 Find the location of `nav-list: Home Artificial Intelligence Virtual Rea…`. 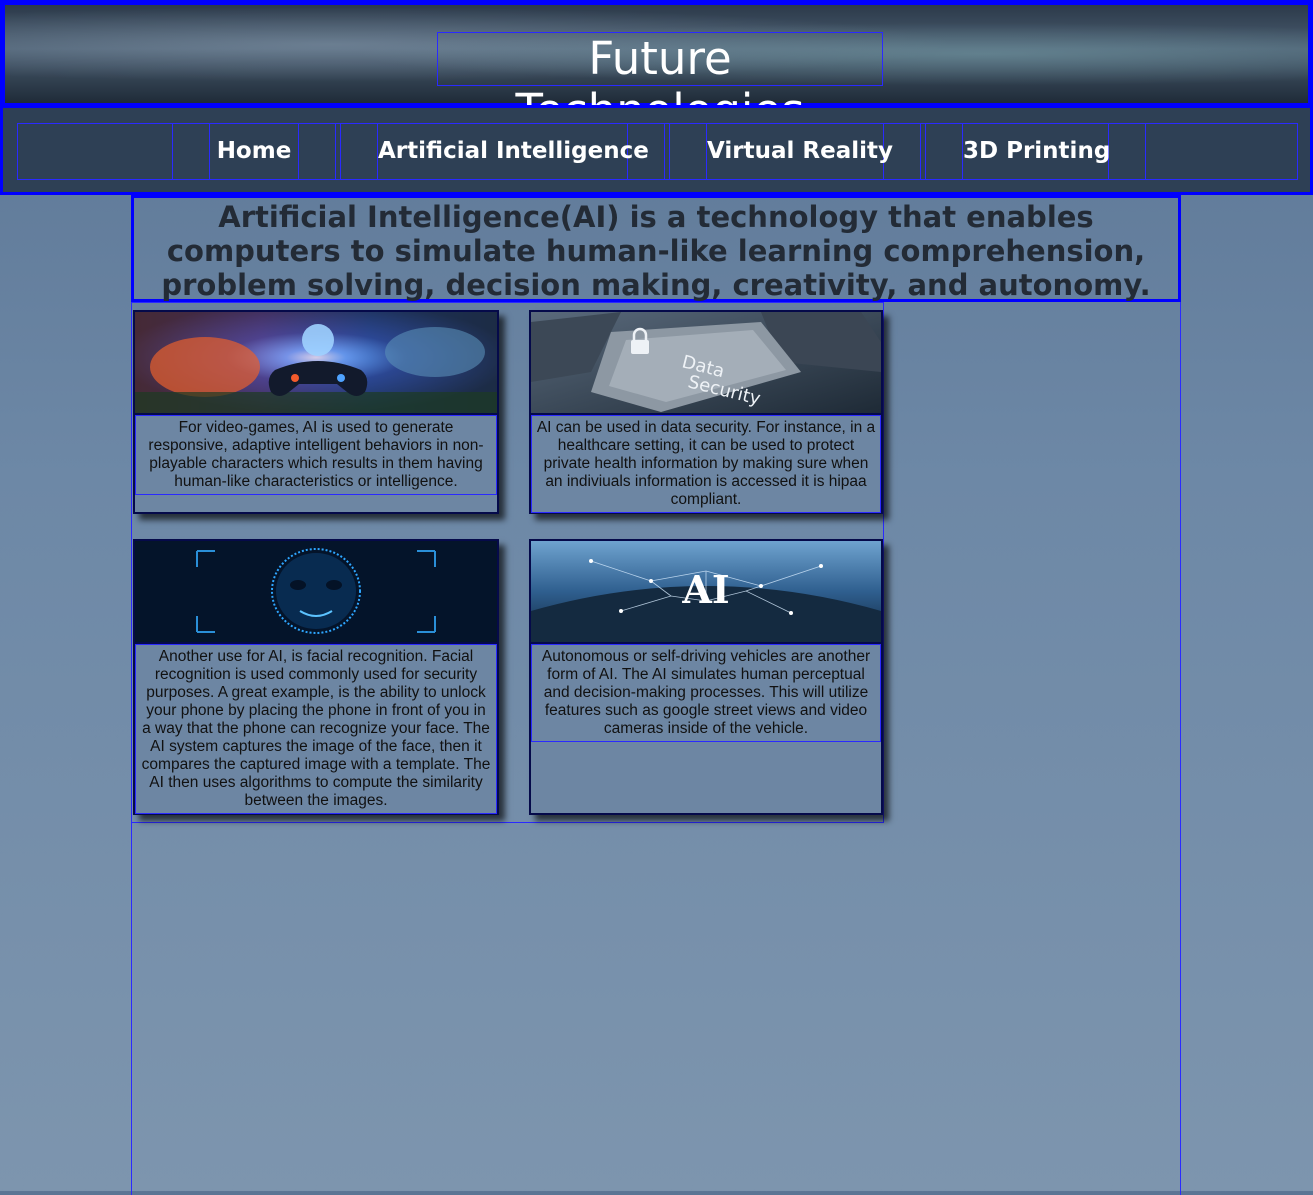

nav-list: Home Artificial Intelligence Virtual Rea… is located at coordinates (657, 151).